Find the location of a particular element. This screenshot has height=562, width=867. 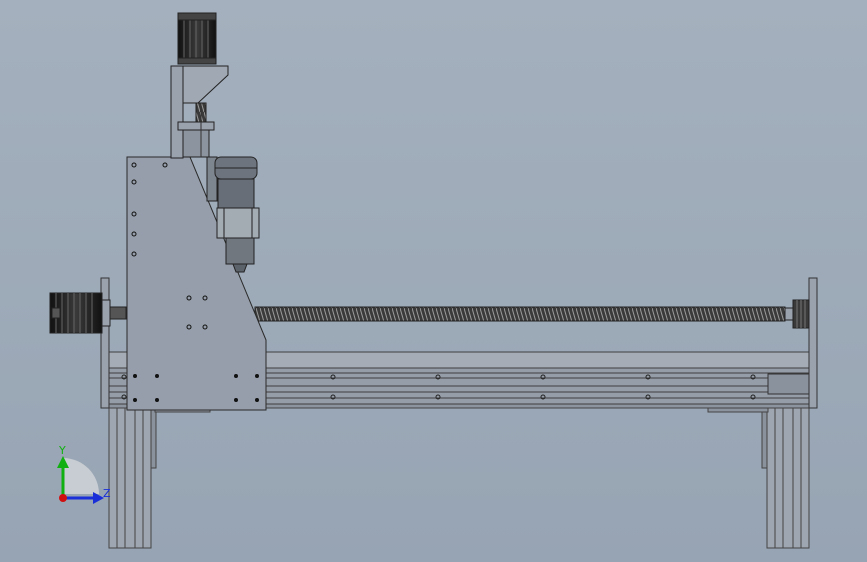

rail-end-block is located at coordinates (789, 384).